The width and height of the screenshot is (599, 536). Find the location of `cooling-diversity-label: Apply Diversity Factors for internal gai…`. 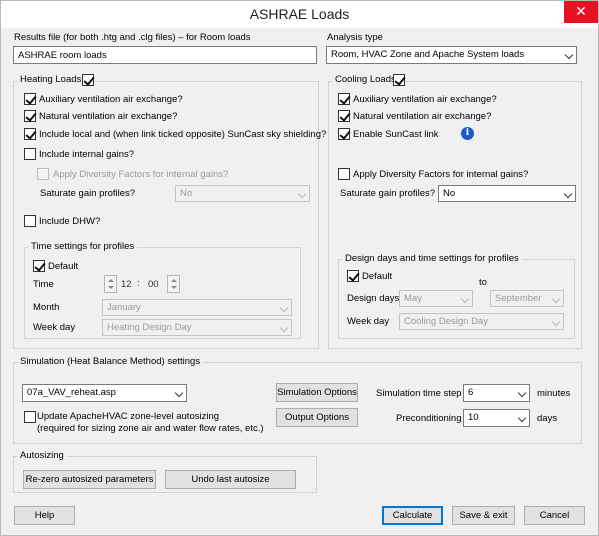

cooling-diversity-label: Apply Diversity Factors for internal gai… is located at coordinates (441, 174).